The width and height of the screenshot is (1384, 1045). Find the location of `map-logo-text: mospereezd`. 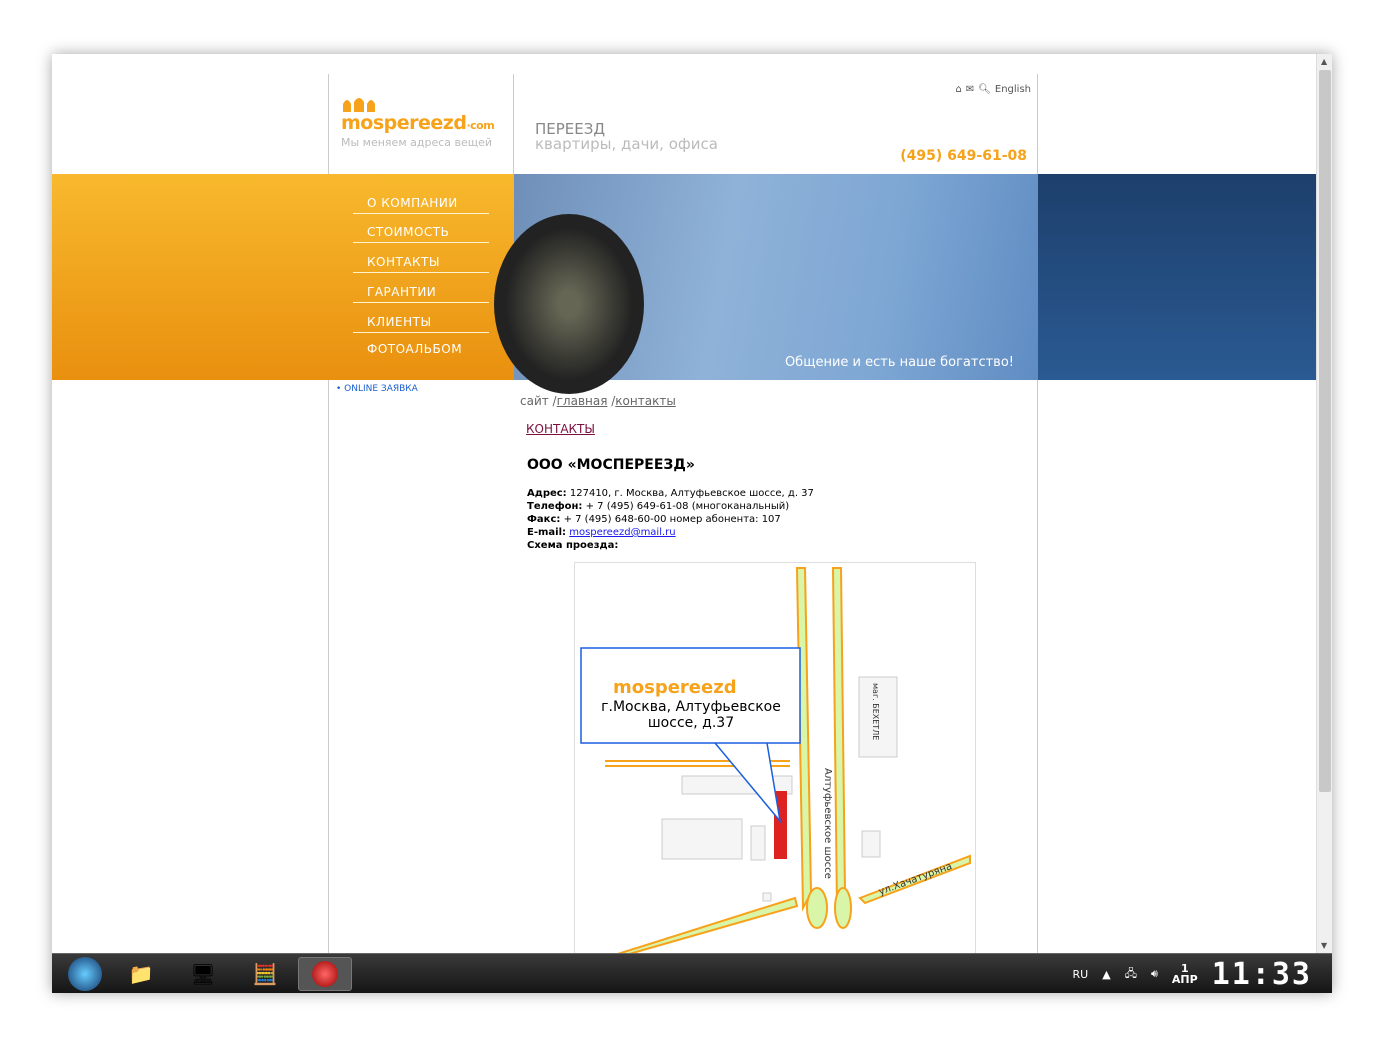

map-logo-text: mospereezd is located at coordinates (675, 687).